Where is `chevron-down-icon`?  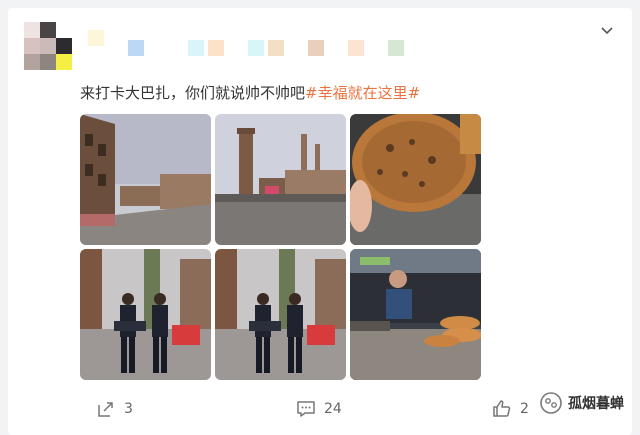
chevron-down-icon is located at coordinates (607, 31).